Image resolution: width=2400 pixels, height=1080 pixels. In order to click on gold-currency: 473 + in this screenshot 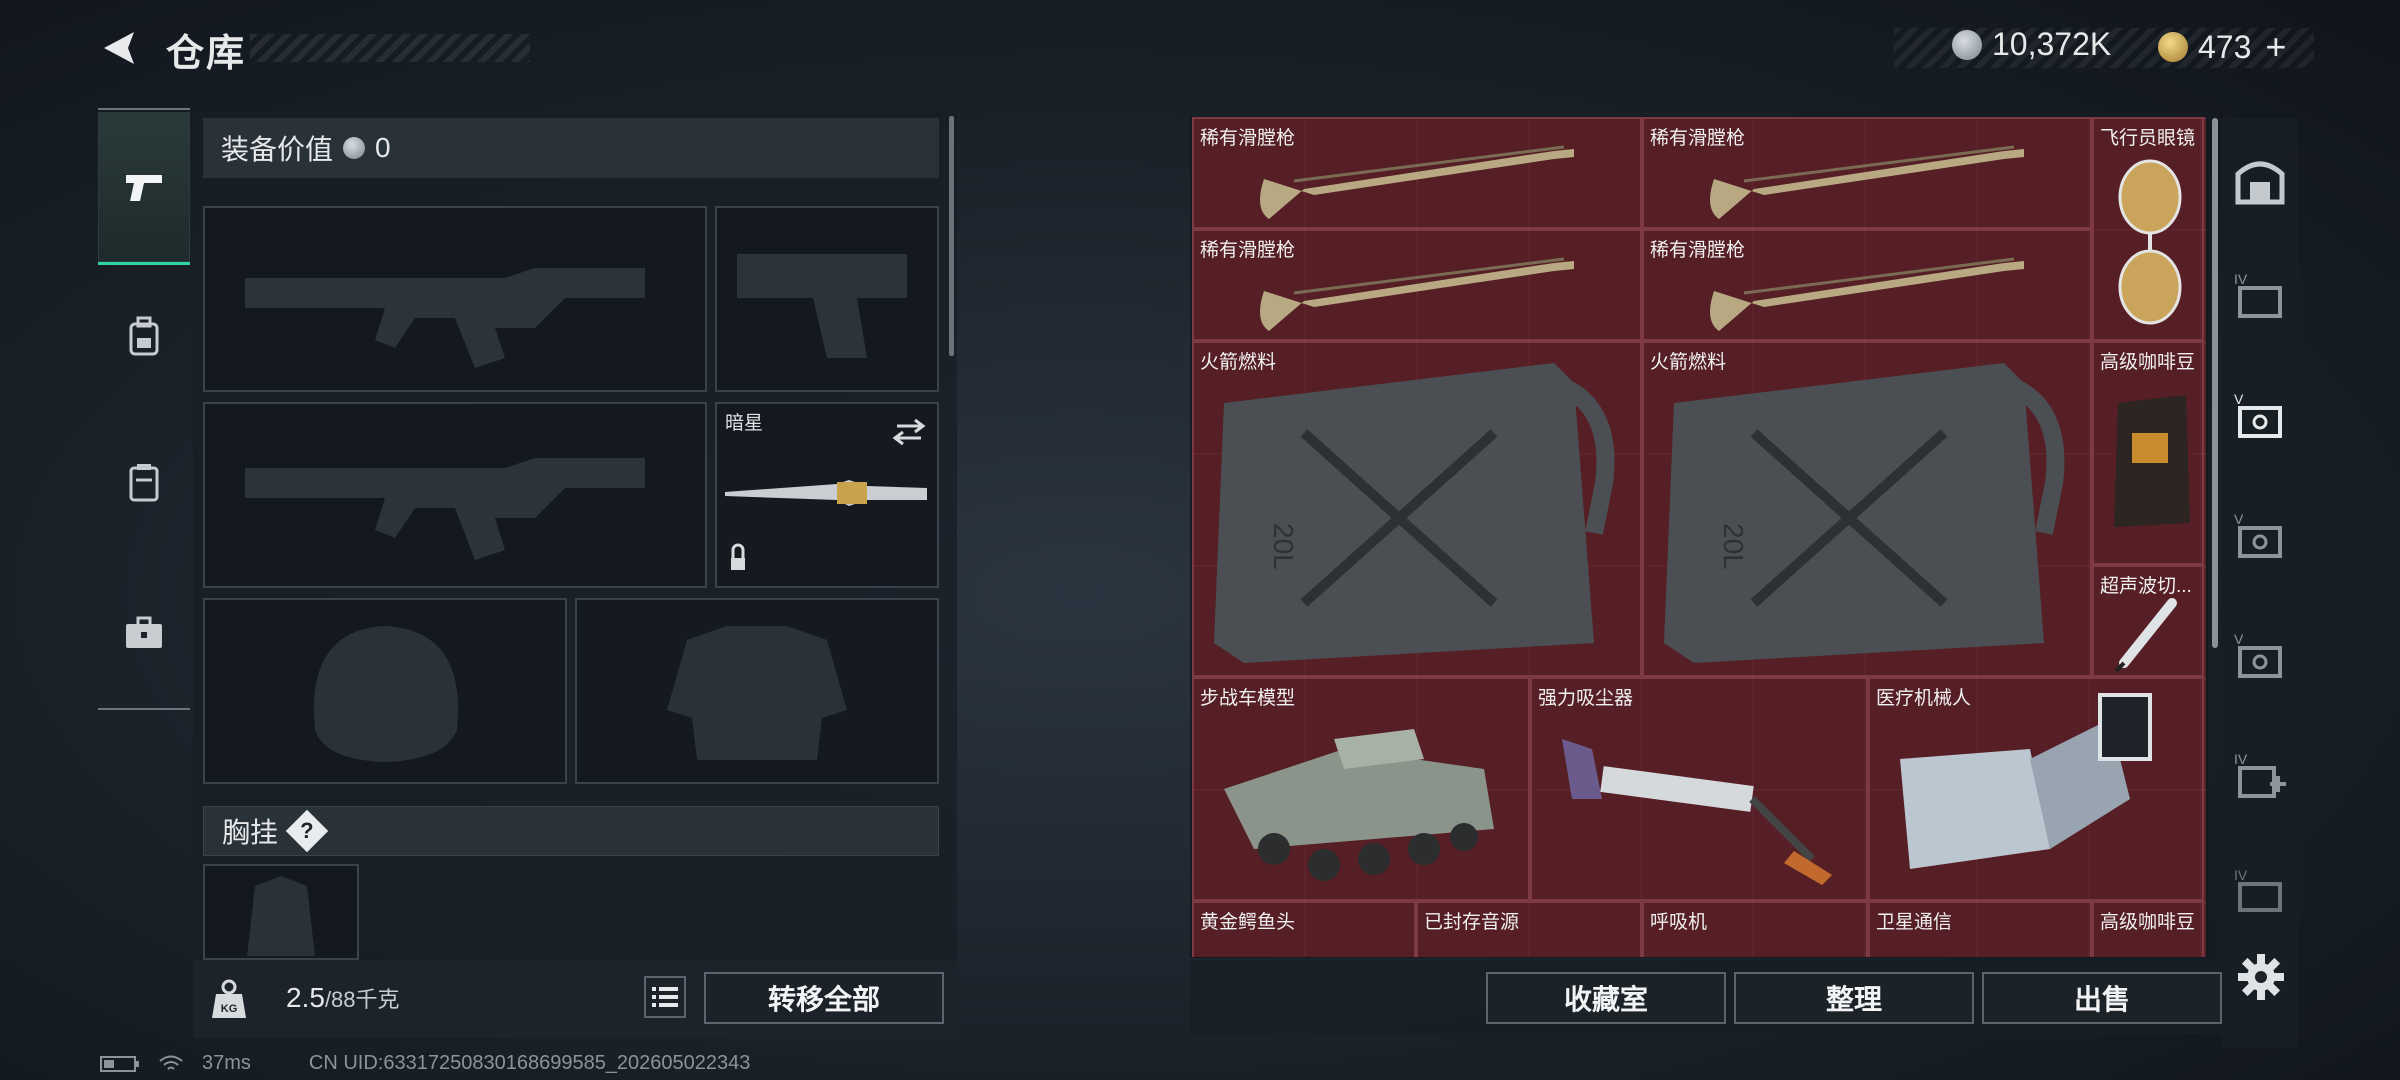, I will do `click(2222, 47)`.